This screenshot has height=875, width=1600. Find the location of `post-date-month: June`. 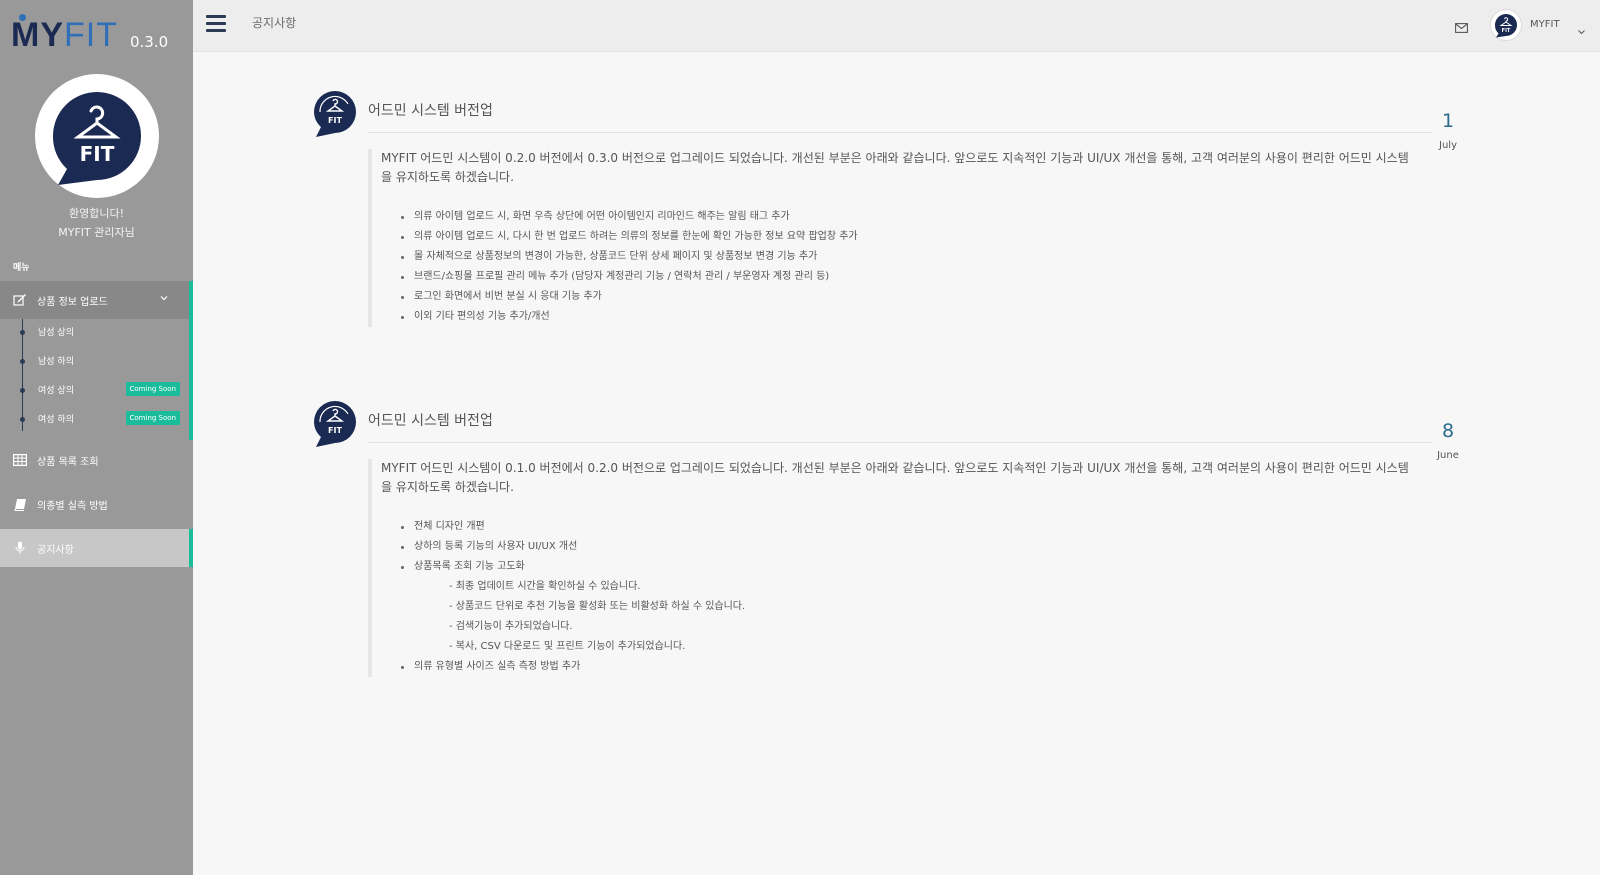

post-date-month: June is located at coordinates (1448, 455).